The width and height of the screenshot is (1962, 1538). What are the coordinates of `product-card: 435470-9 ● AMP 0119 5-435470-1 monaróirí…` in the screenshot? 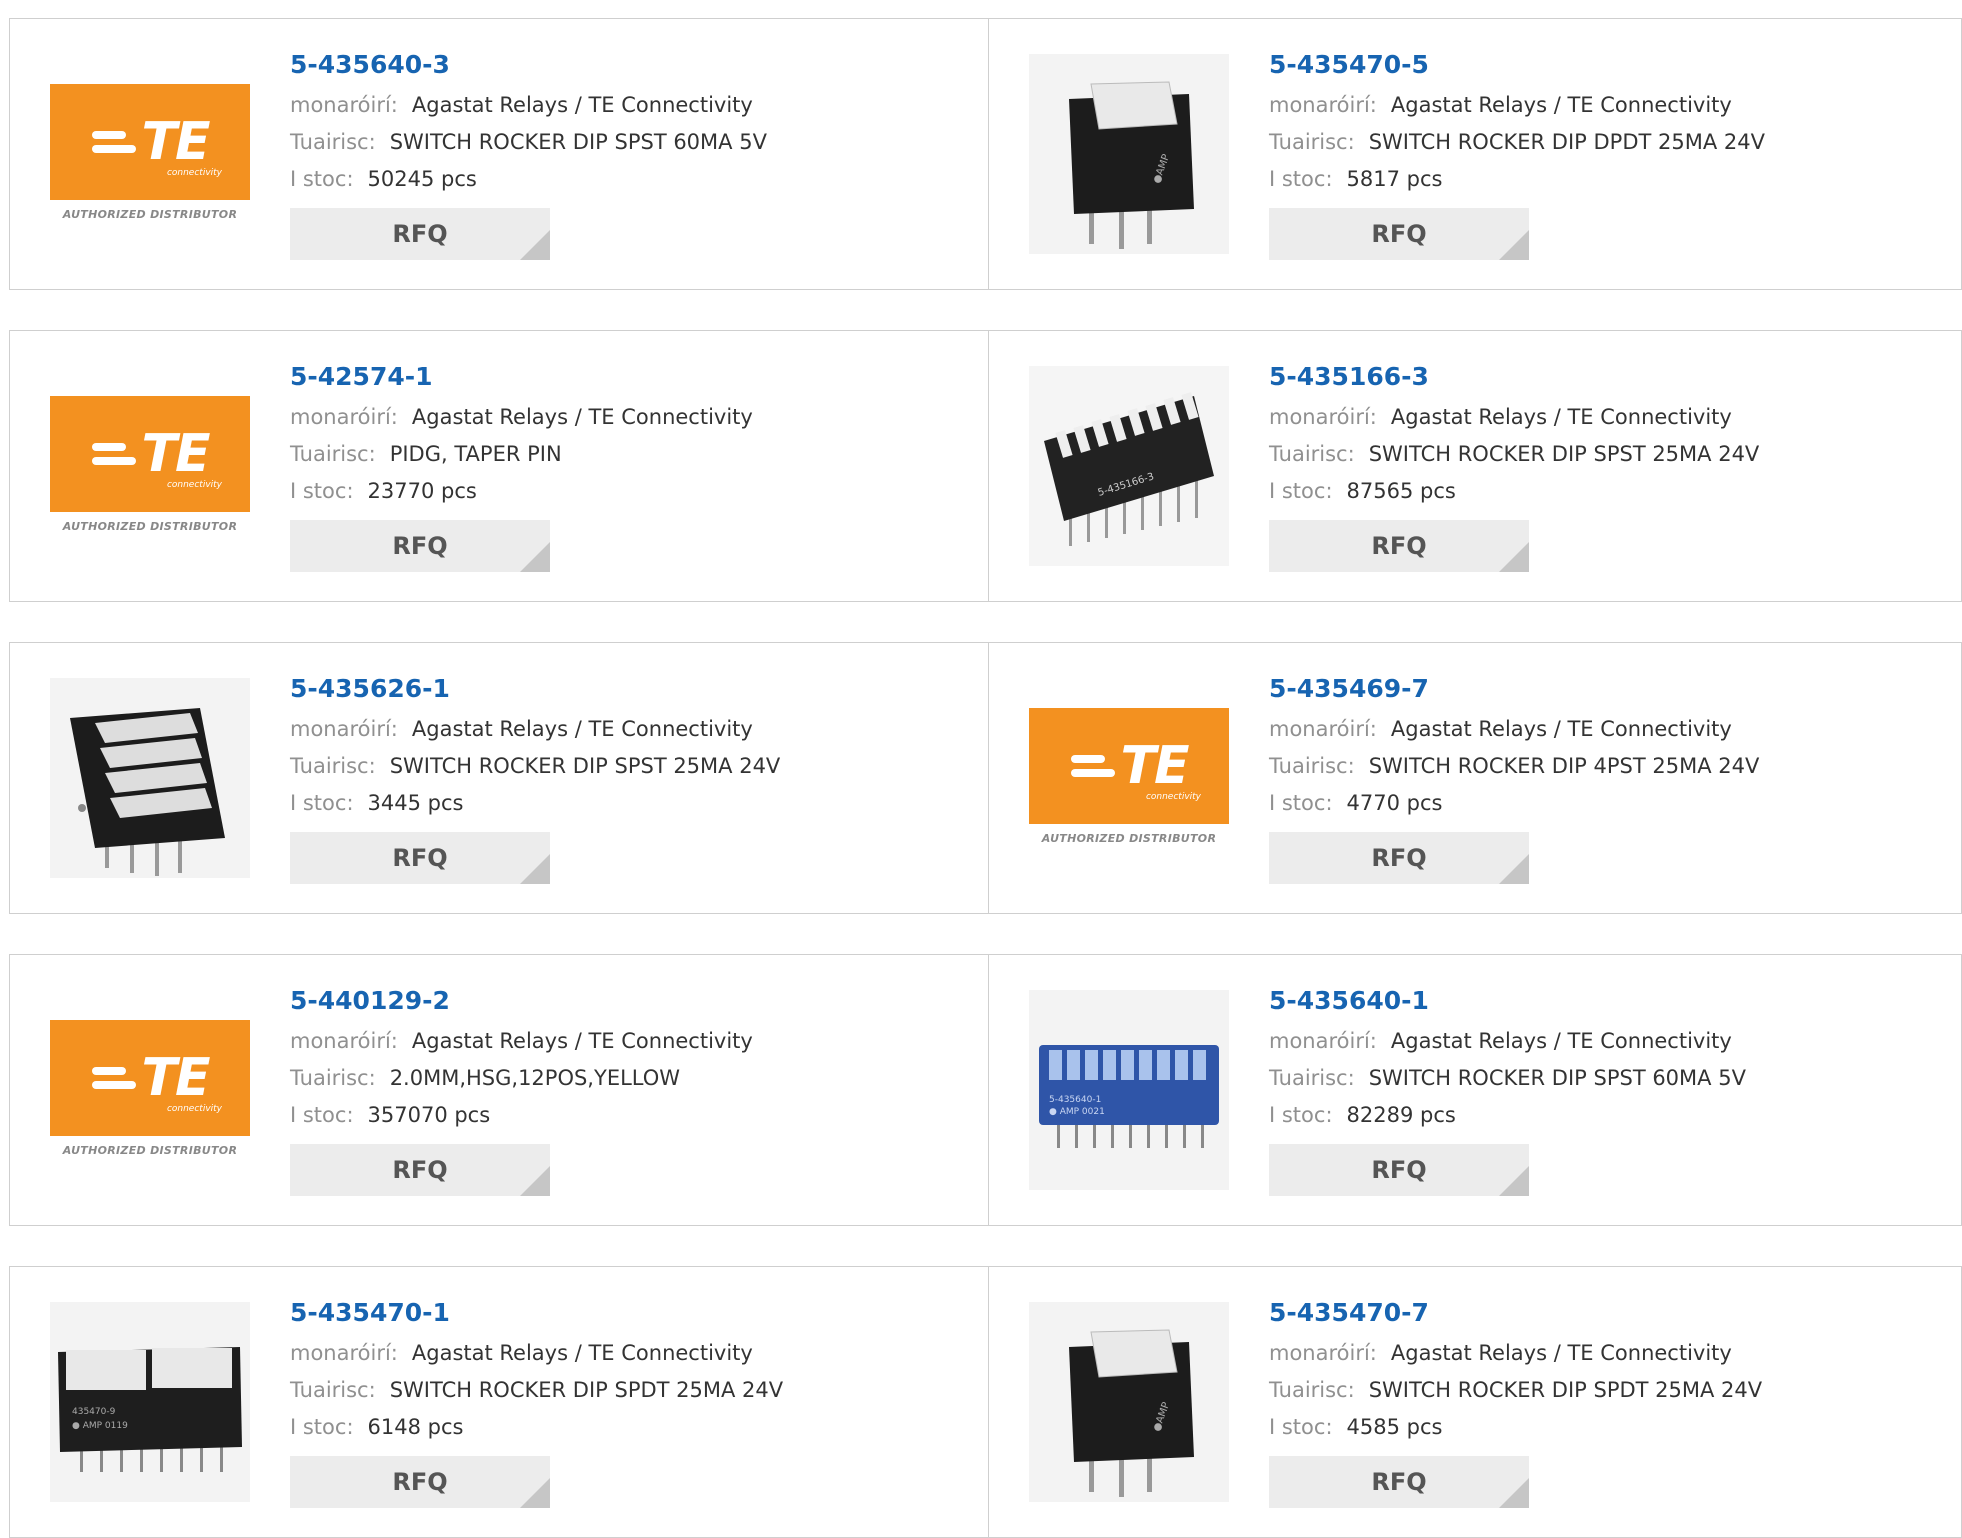 It's located at (499, 1402).